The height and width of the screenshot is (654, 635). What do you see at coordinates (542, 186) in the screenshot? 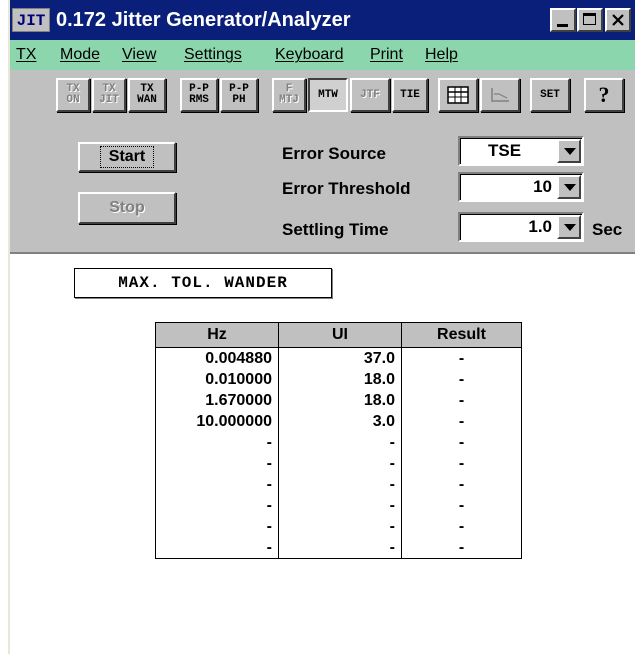
I see `error-threshold-value: 10` at bounding box center [542, 186].